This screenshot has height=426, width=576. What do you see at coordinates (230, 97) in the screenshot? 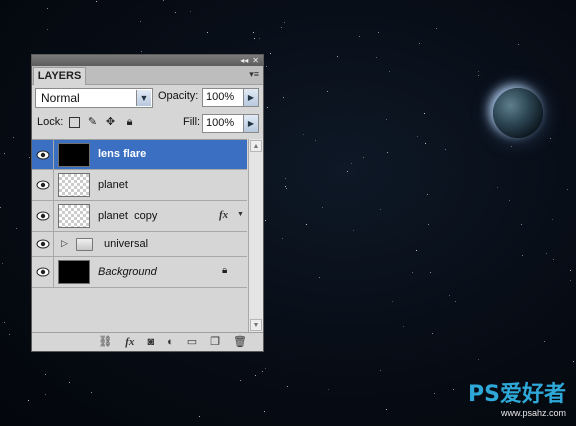
I see `opacity-input: 100% ▶` at bounding box center [230, 97].